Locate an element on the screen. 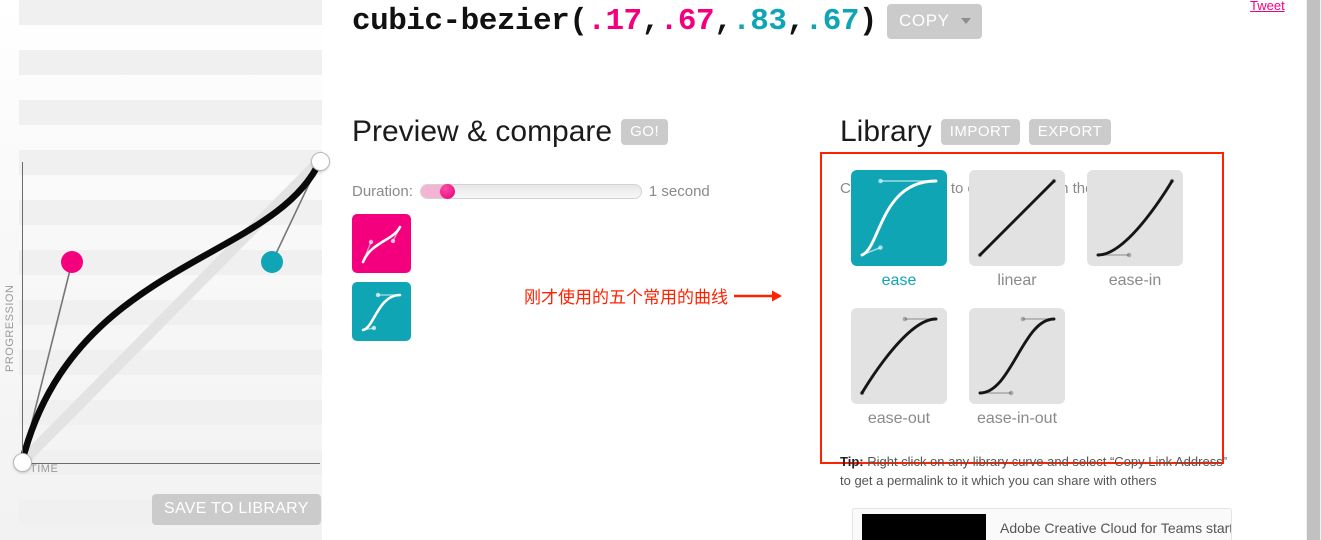  advertisement: Adobe Creative Cloud for Teams starting is located at coordinates (1042, 524).